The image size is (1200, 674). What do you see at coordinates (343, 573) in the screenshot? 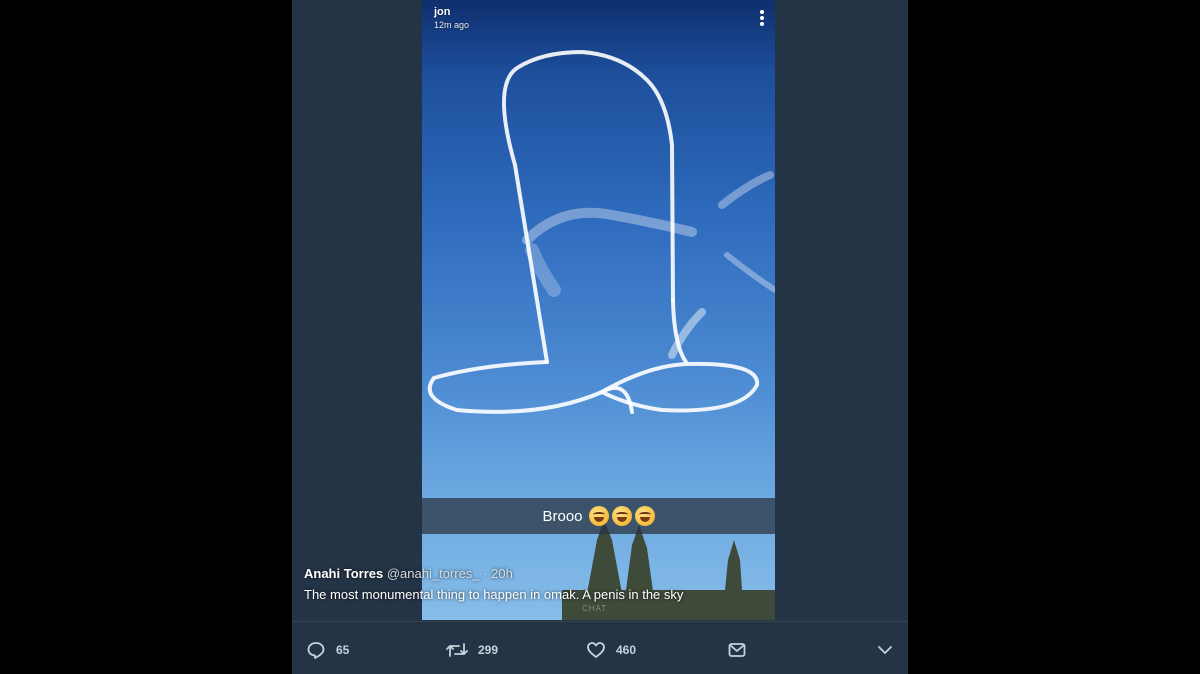
I see `author-name: Anahi Torres` at bounding box center [343, 573].